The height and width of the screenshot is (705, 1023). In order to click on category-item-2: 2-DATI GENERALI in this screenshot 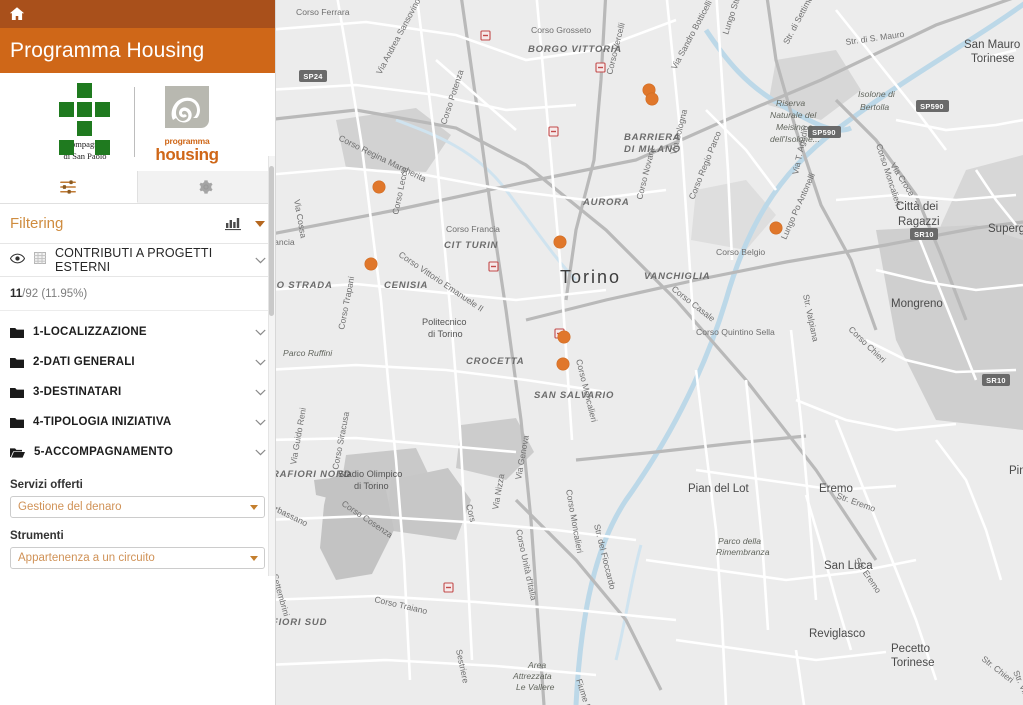, I will do `click(137, 362)`.